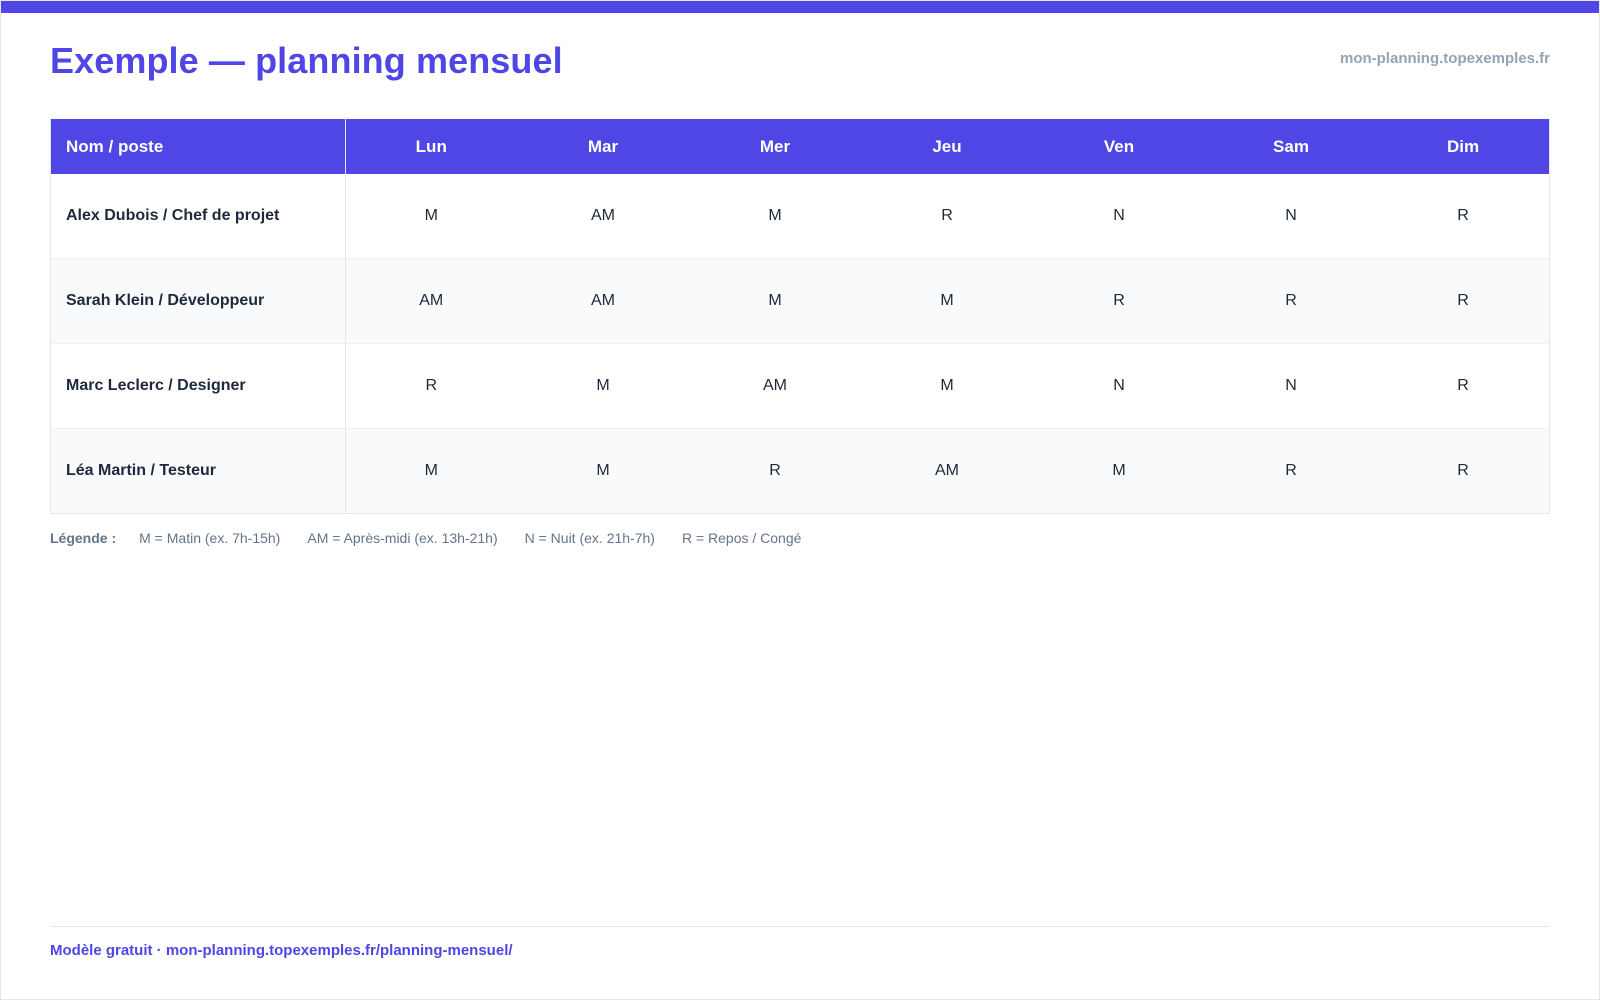  I want to click on column-header-day: Lun, so click(431, 146).